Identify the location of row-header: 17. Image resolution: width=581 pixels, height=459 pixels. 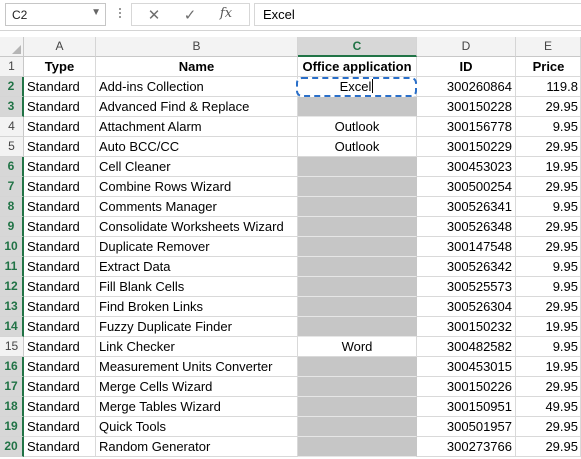
(12, 387).